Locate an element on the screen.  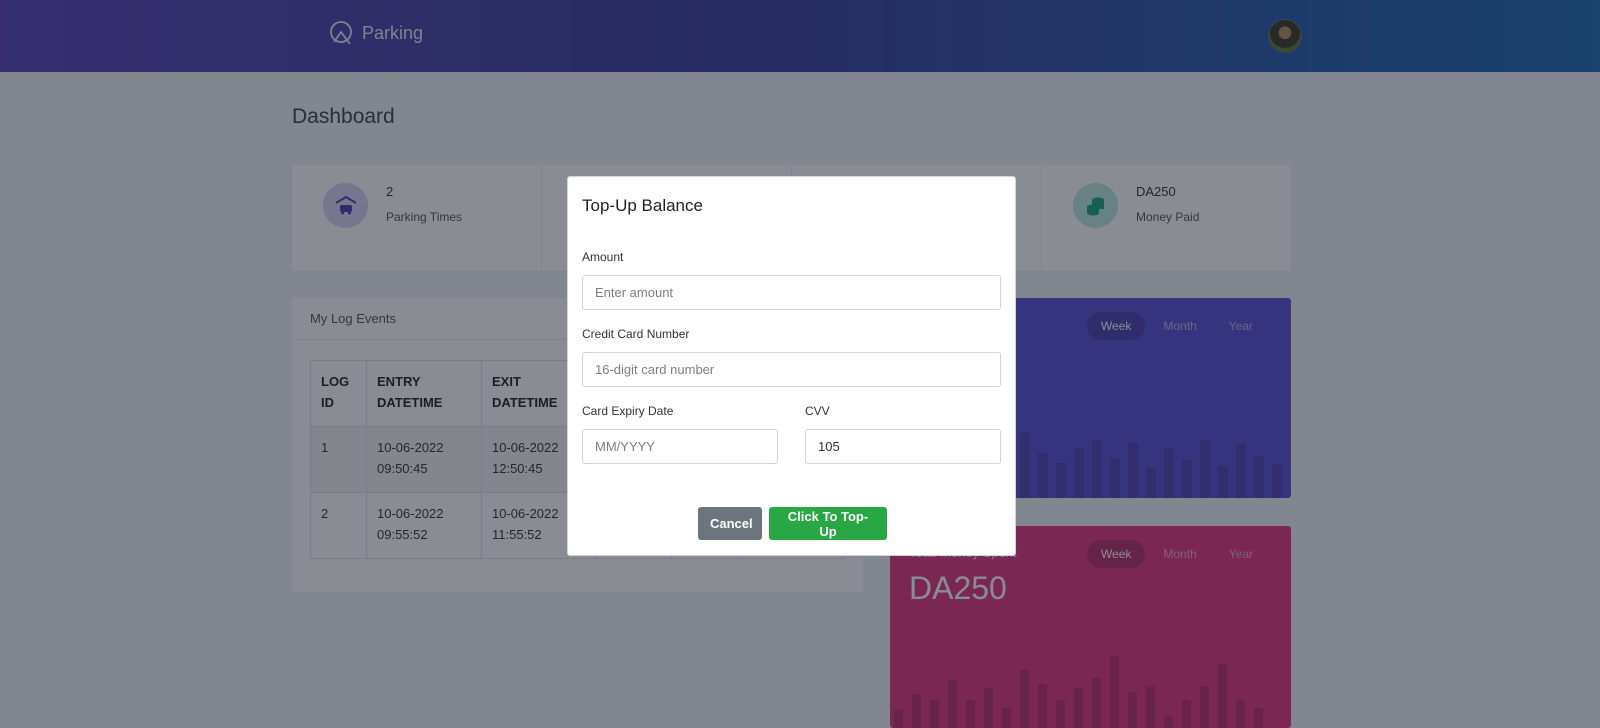
top-up-button: Click To Top-Up is located at coordinates (828, 523).